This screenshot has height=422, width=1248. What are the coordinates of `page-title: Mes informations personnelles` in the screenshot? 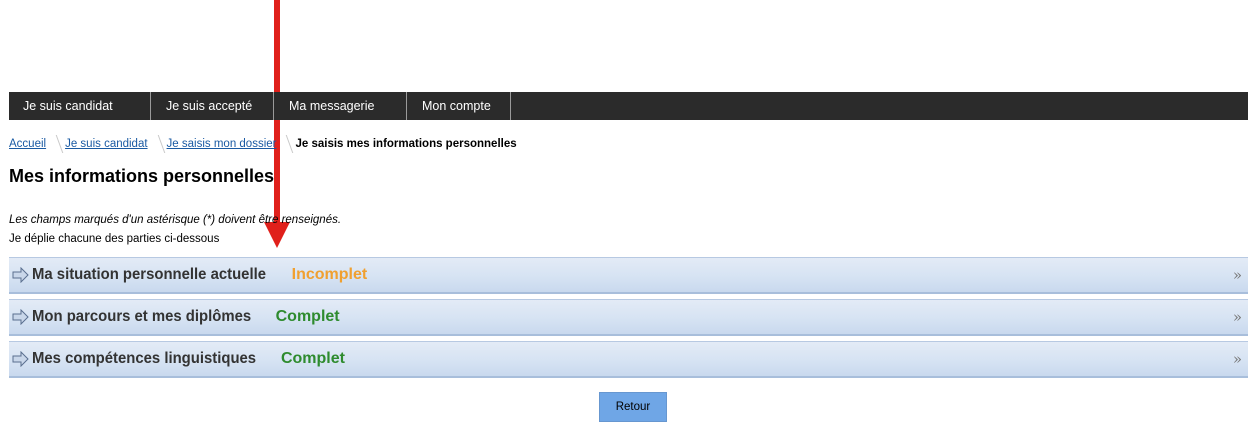 It's located at (142, 176).